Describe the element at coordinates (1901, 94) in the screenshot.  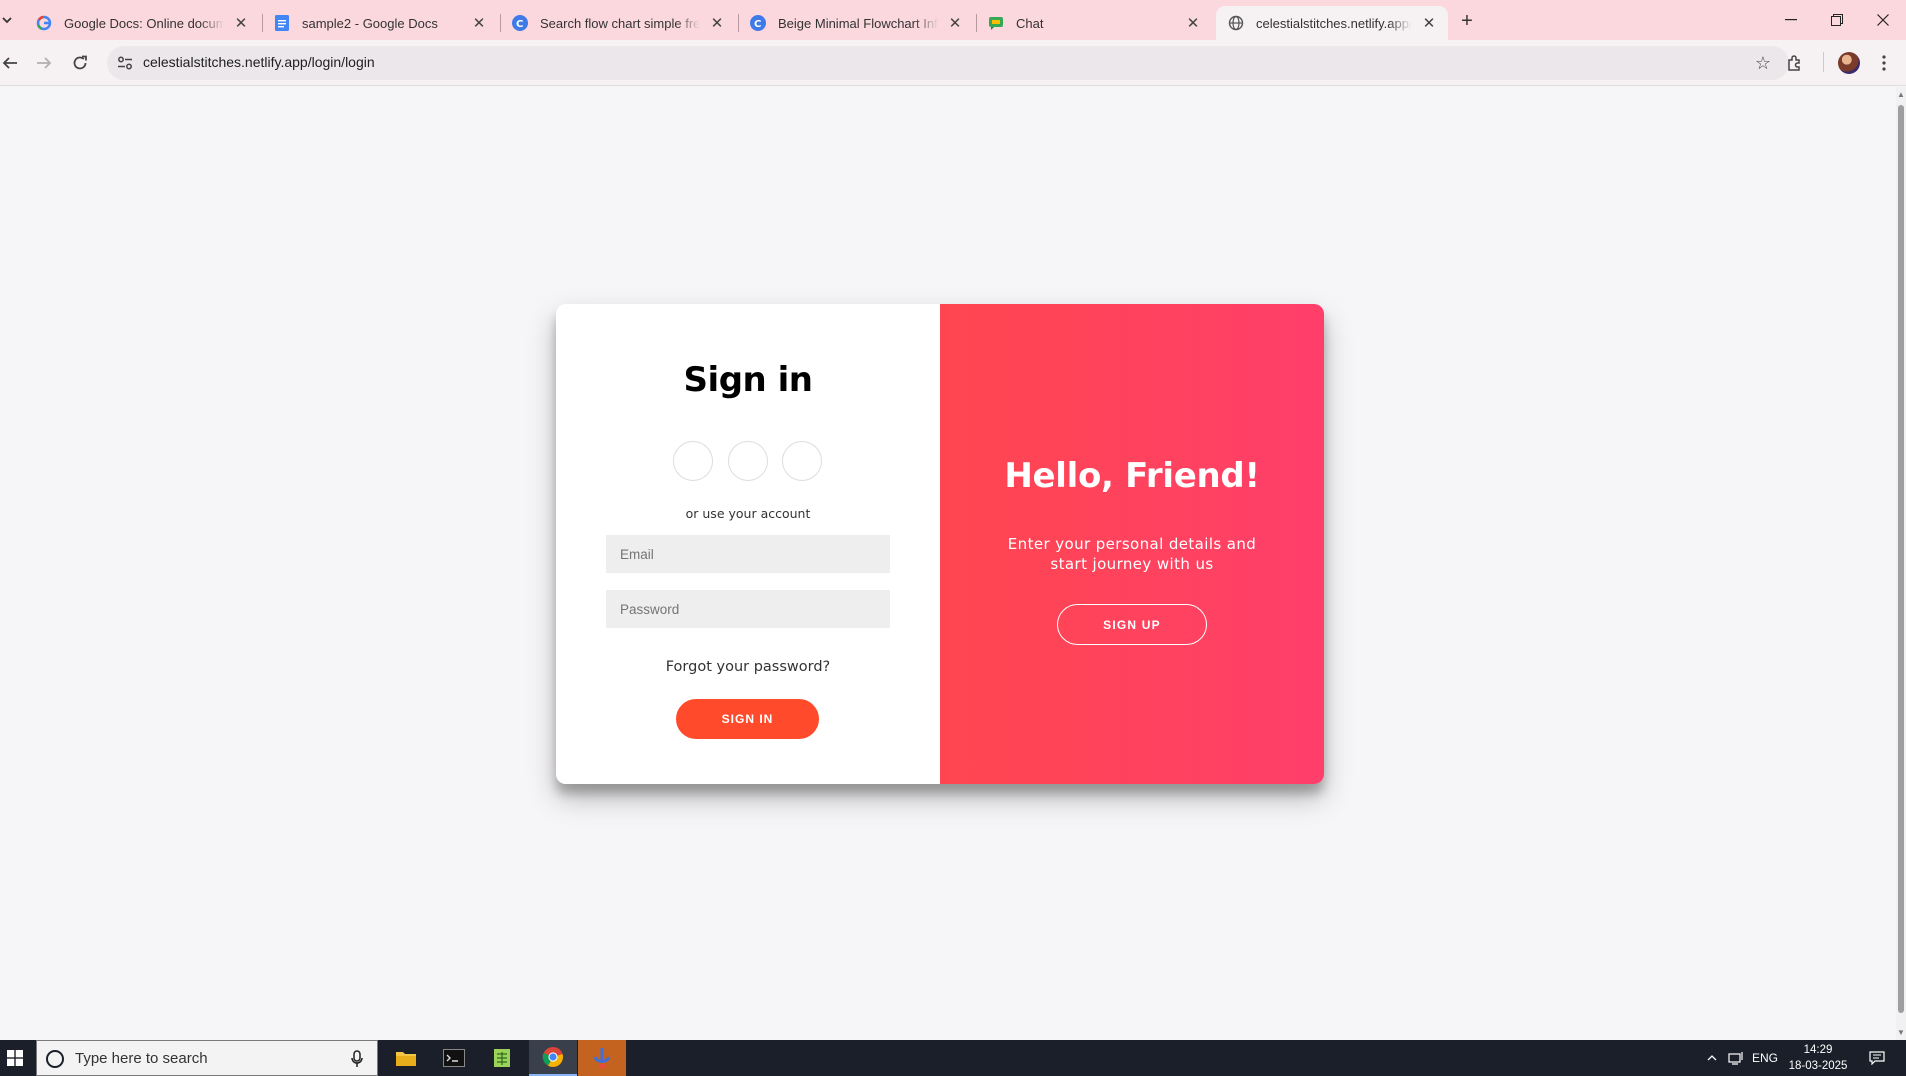
I see `scroll-up-arrow-icon: ▲` at that location.